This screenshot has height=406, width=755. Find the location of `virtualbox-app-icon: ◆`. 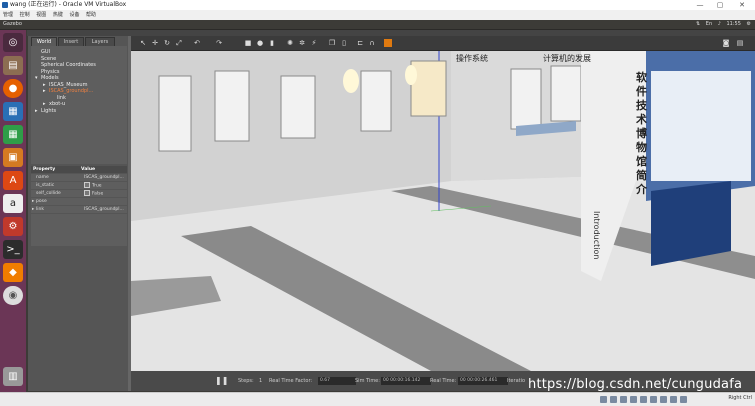

virtualbox-app-icon: ◆ is located at coordinates (13, 272).